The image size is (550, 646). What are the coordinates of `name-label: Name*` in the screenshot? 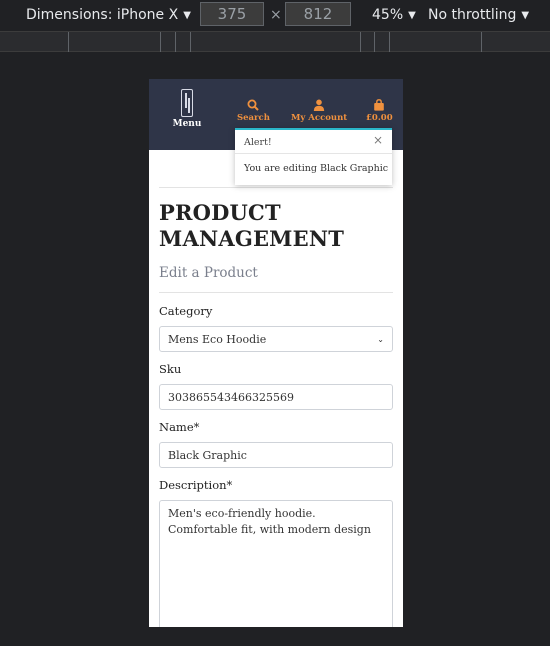 It's located at (179, 427).